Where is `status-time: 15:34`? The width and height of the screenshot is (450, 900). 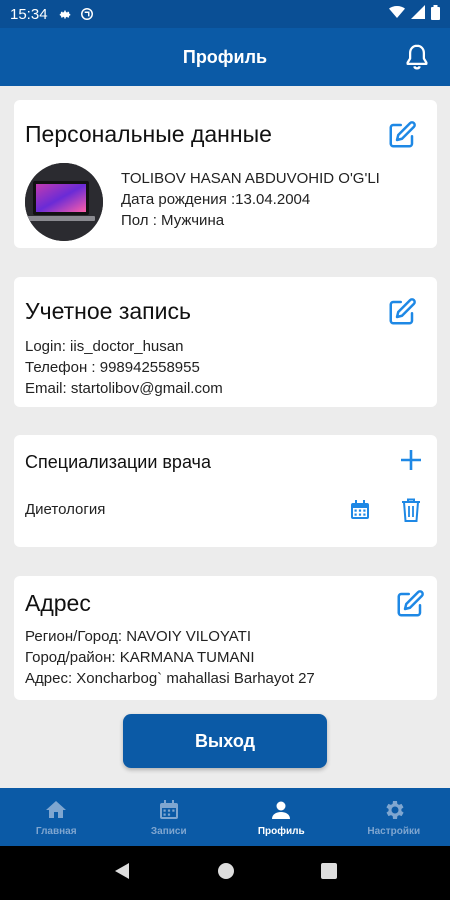 status-time: 15:34 is located at coordinates (29, 14).